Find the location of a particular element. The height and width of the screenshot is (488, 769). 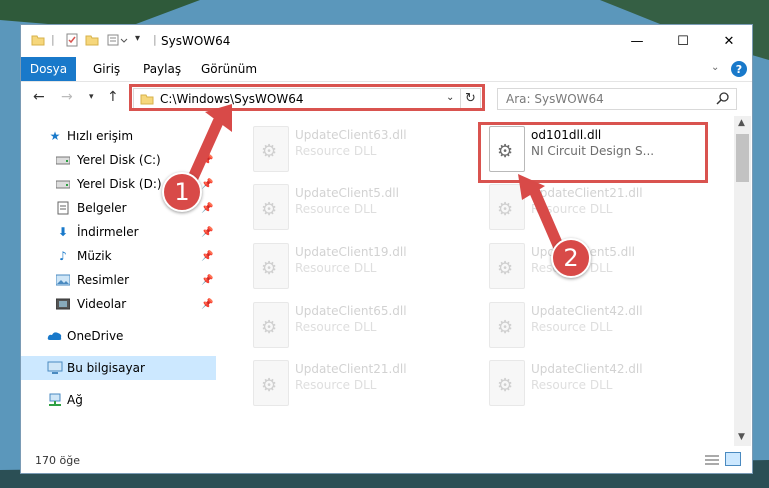

computer-icon is located at coordinates (55, 368).